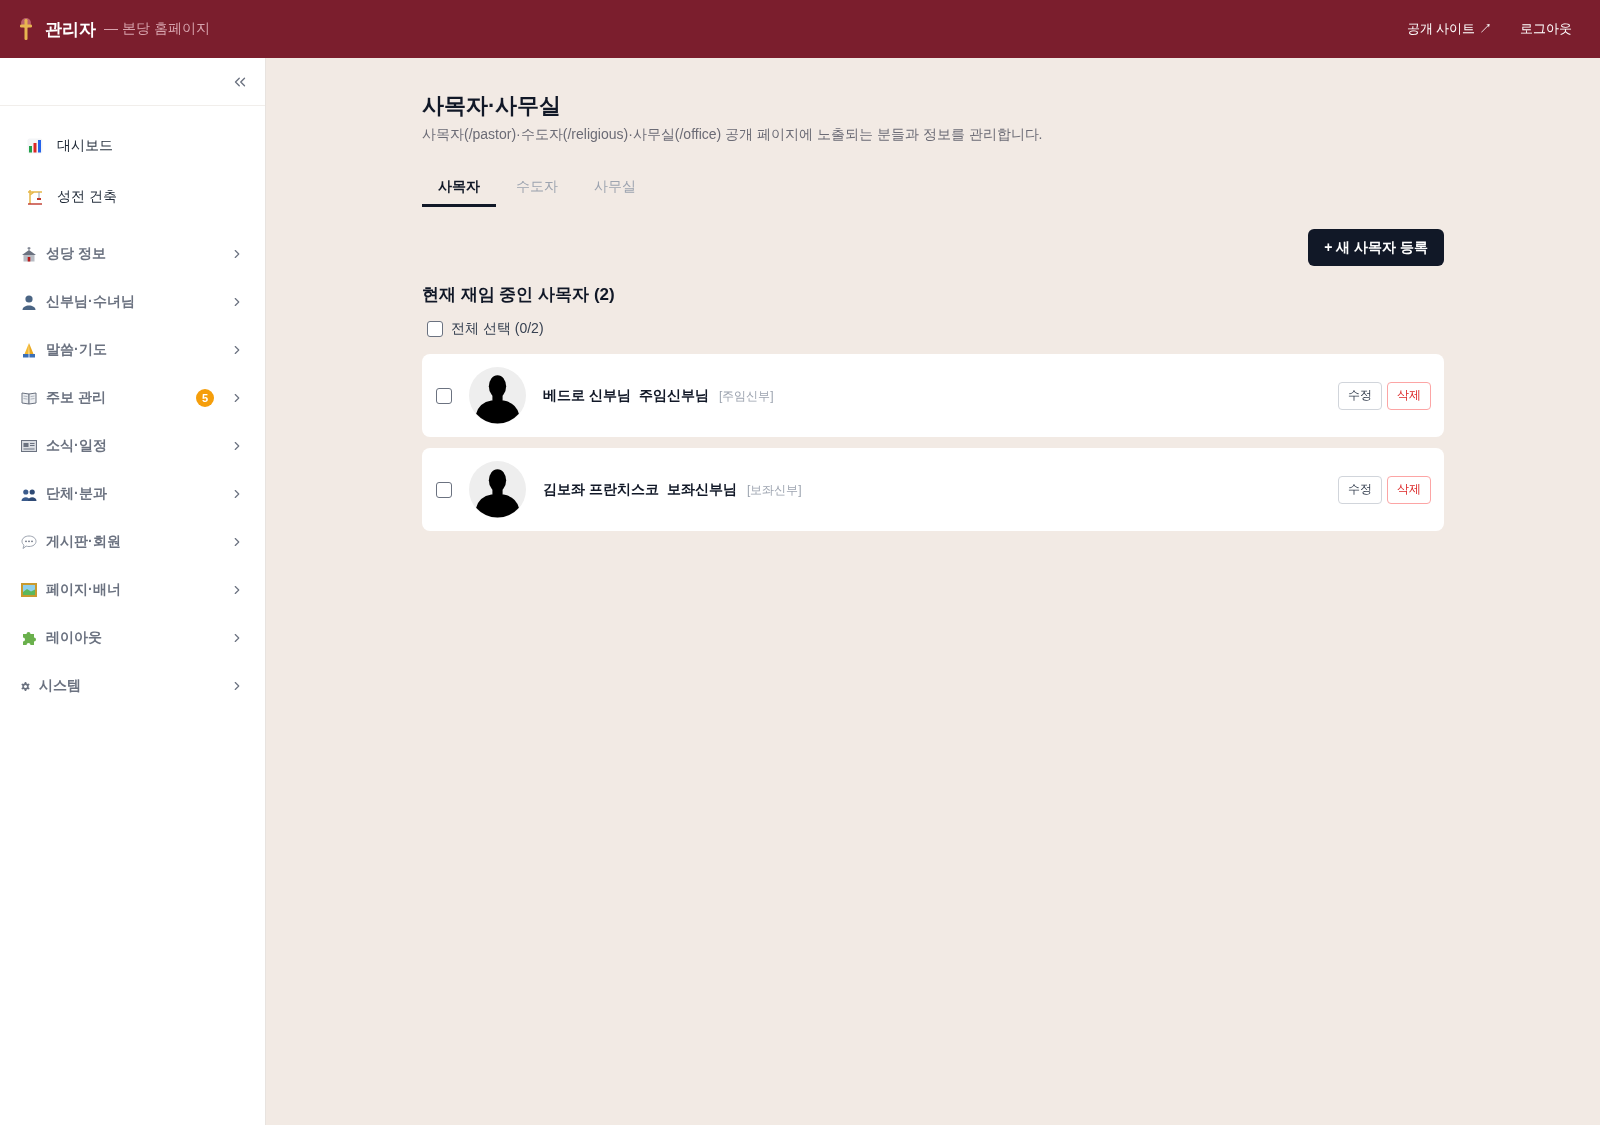 The height and width of the screenshot is (1125, 1600). Describe the element at coordinates (1546, 29) in the screenshot. I see `header-link: 로그아웃` at that location.